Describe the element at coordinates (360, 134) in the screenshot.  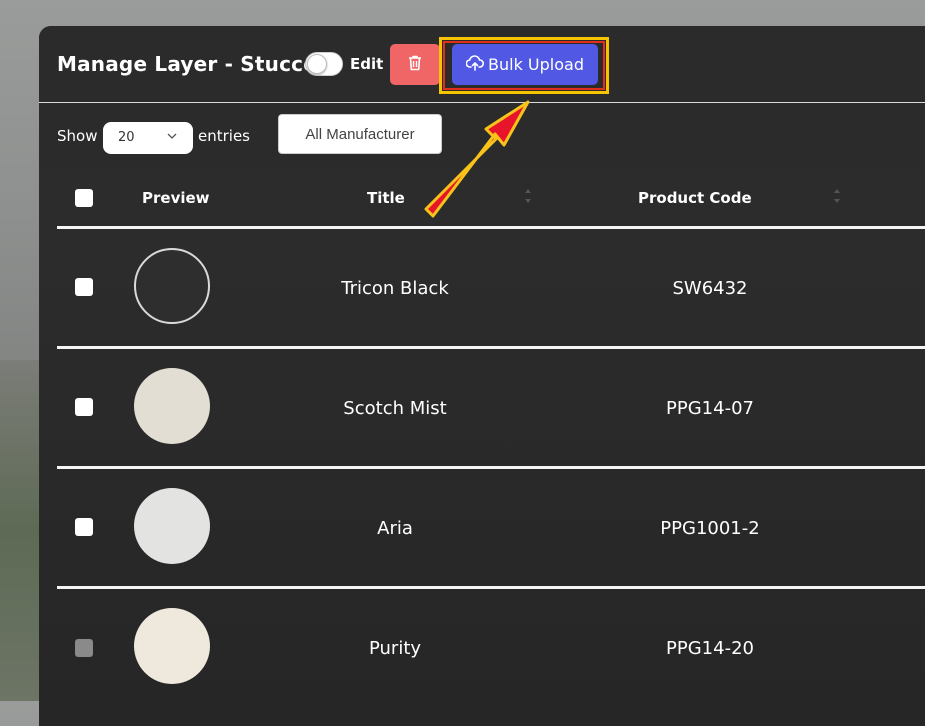
I see `manufacturer-filter-button: All Manufacturer` at that location.